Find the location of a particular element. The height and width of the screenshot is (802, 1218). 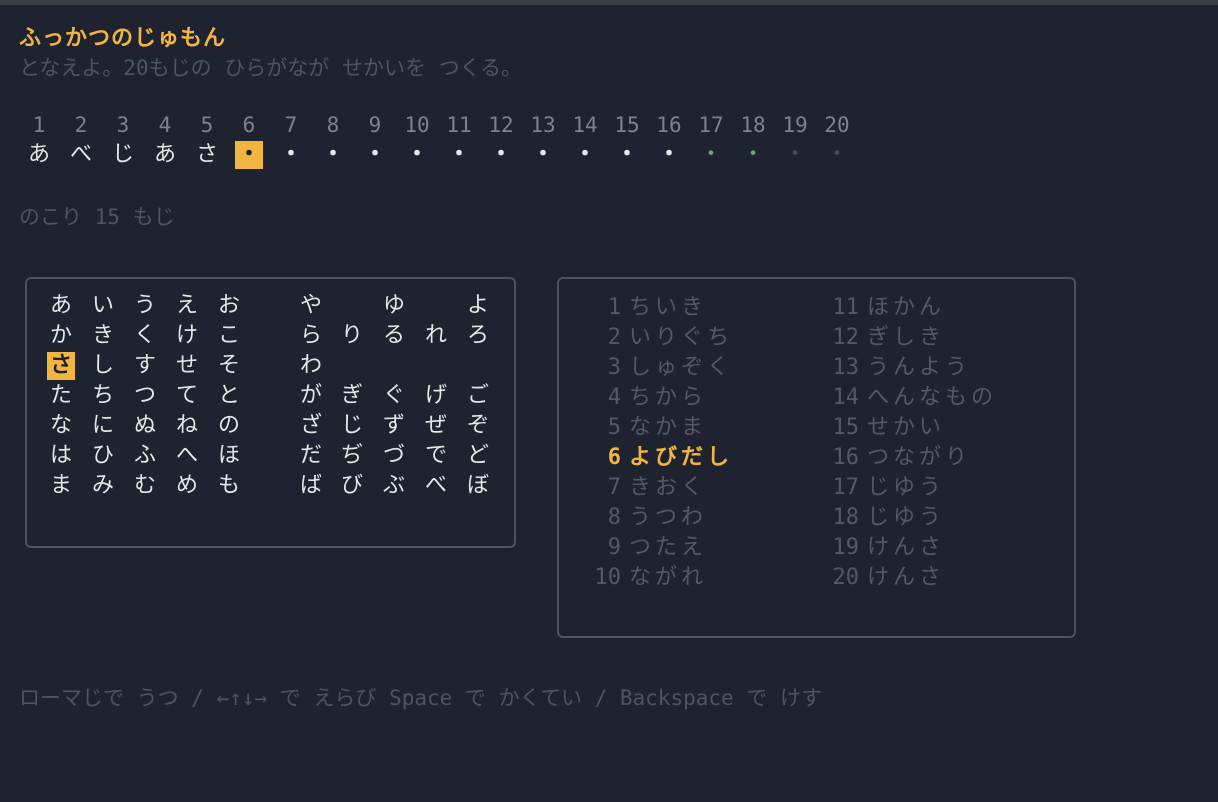

kana-key: わ is located at coordinates (311, 366).